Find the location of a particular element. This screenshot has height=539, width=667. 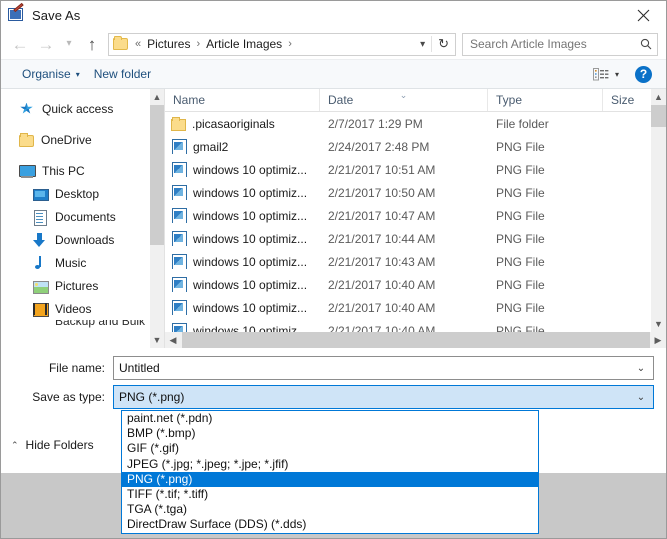

file-name: .picasaoriginals is located at coordinates (233, 123).